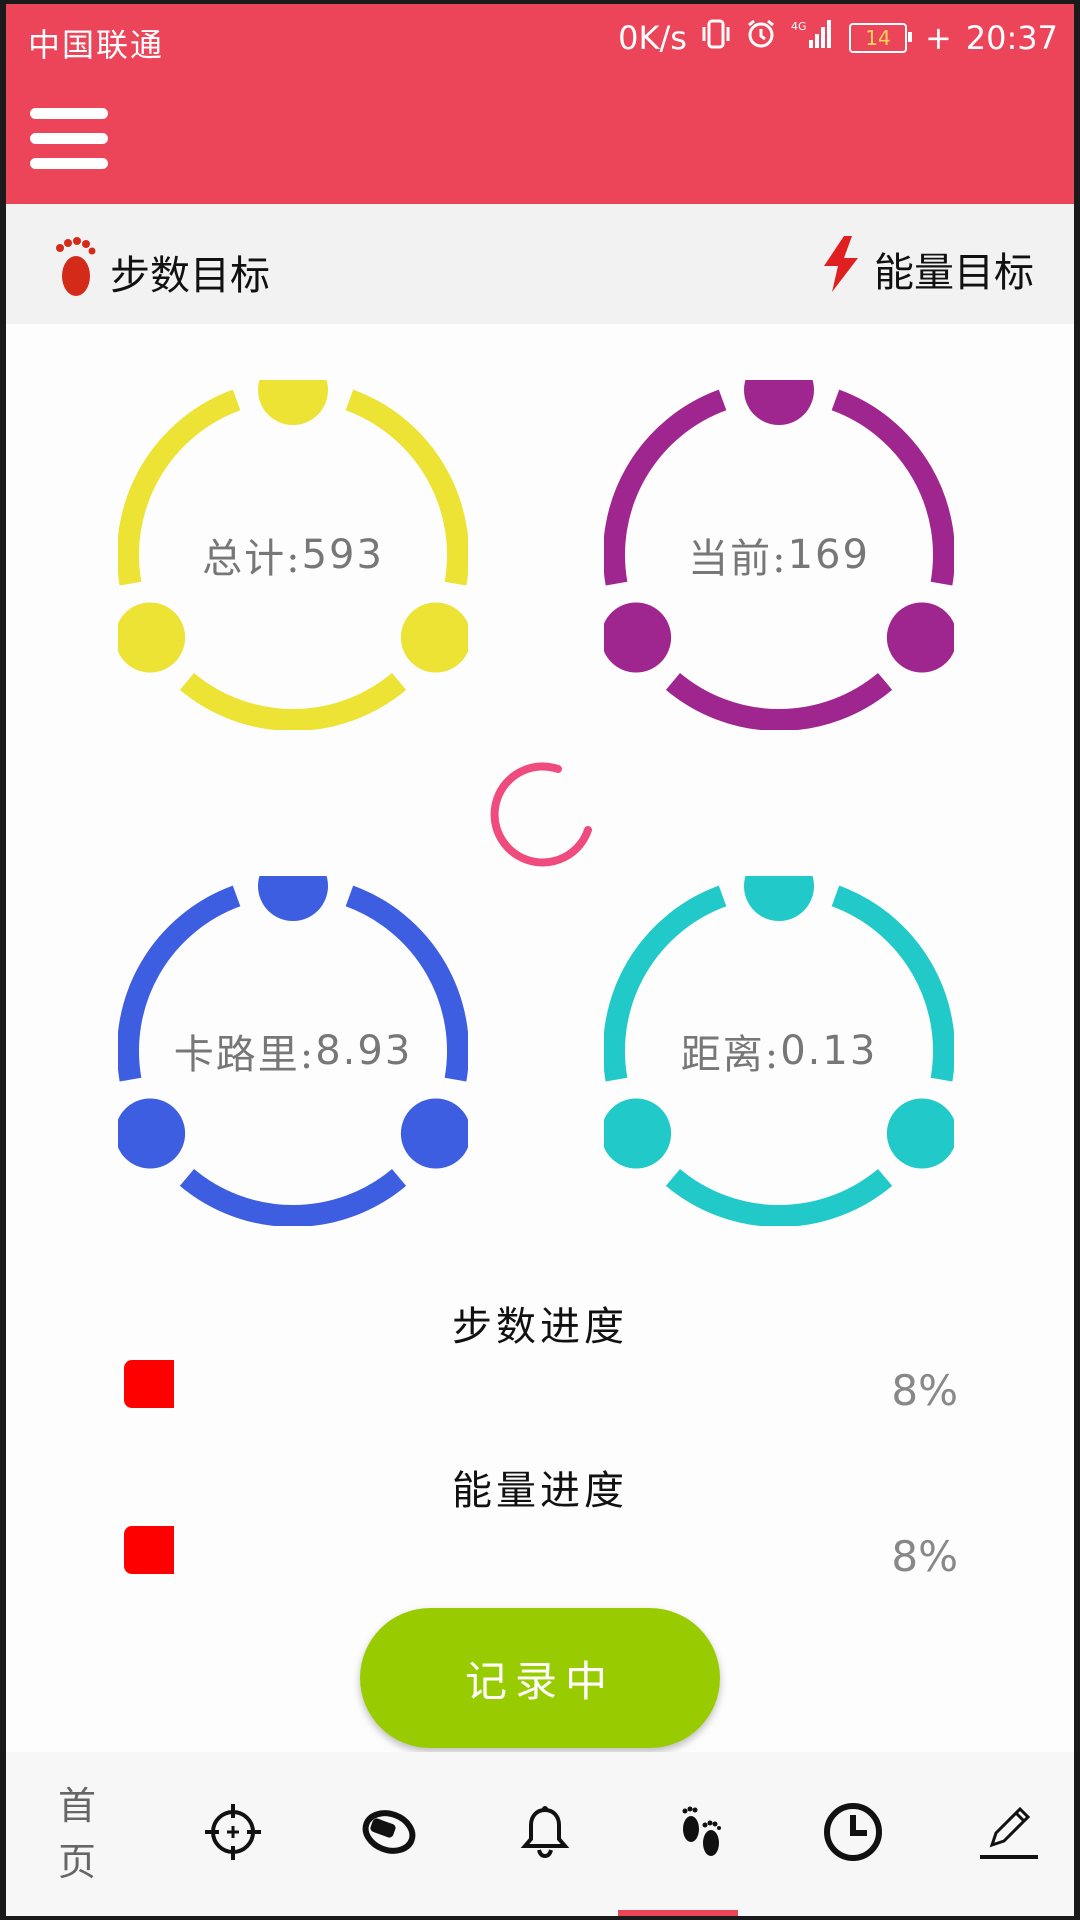 The image size is (1080, 1920). What do you see at coordinates (149, 1550) in the screenshot?
I see `energy-progress-bar` at bounding box center [149, 1550].